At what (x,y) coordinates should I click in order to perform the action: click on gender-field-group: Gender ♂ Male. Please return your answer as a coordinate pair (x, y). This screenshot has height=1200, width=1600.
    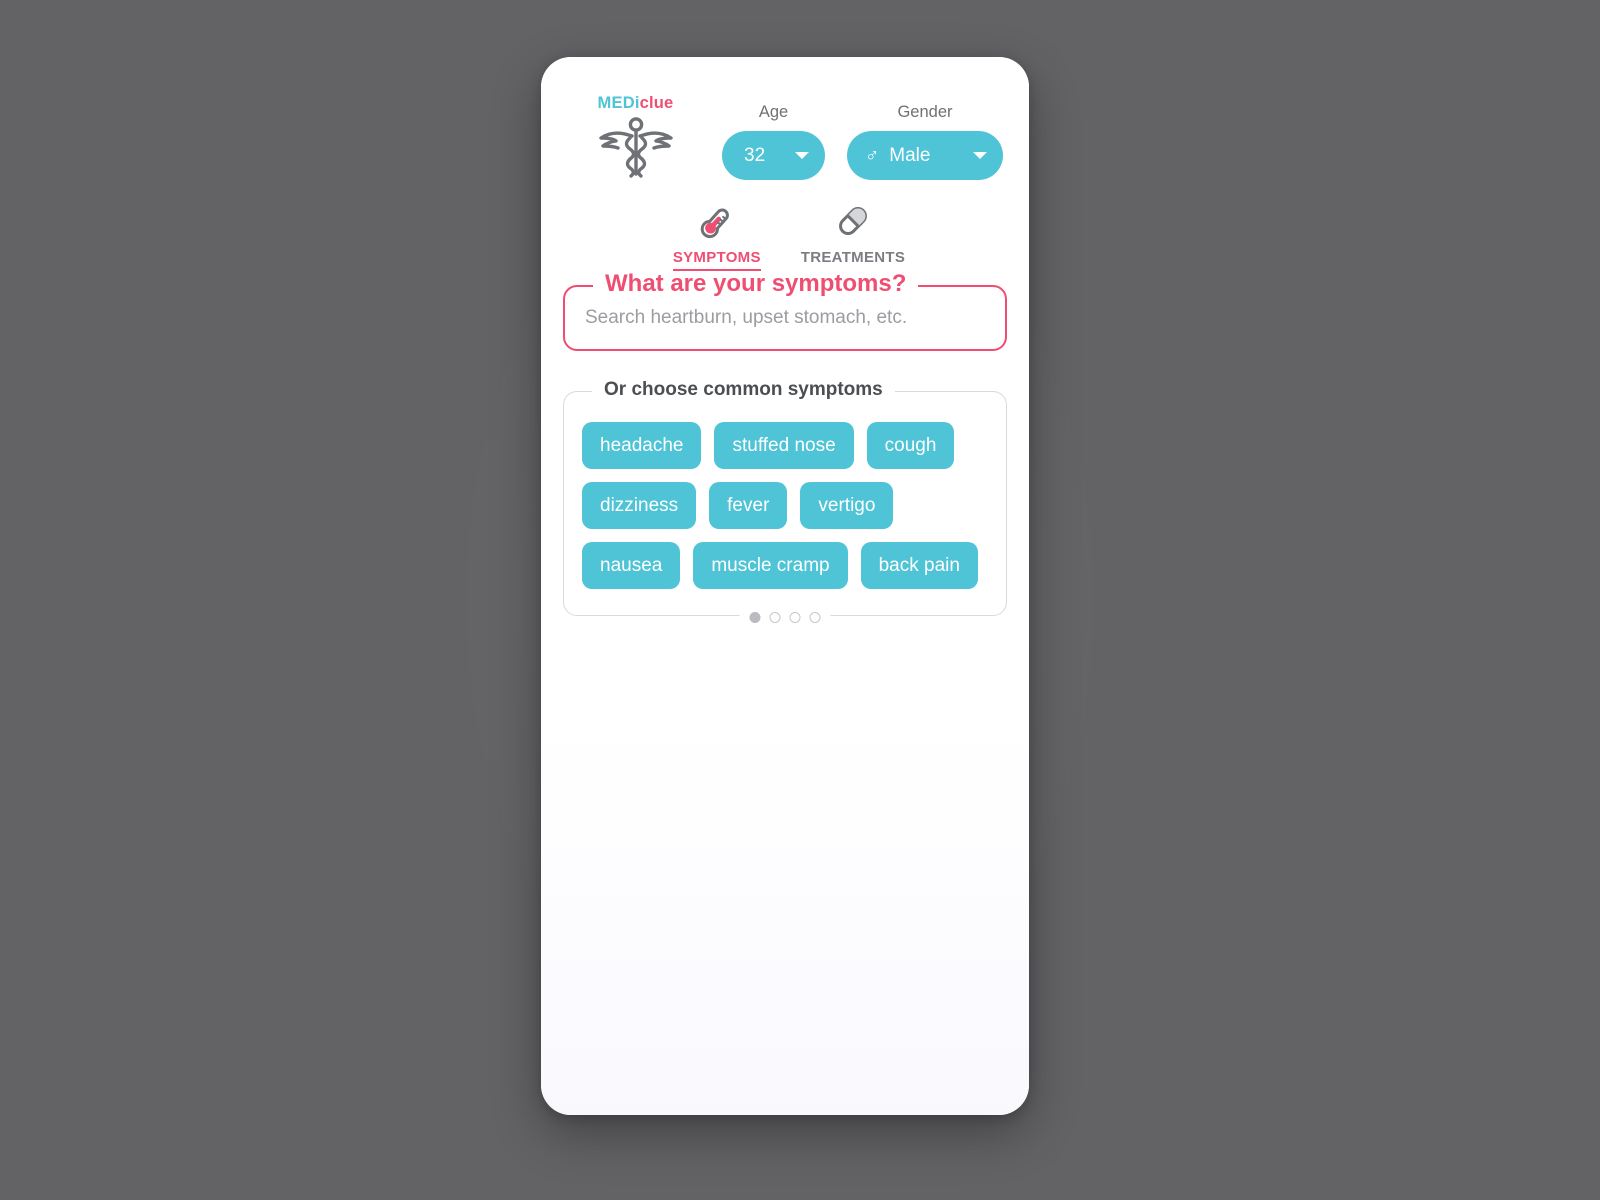
    Looking at the image, I should click on (925, 142).